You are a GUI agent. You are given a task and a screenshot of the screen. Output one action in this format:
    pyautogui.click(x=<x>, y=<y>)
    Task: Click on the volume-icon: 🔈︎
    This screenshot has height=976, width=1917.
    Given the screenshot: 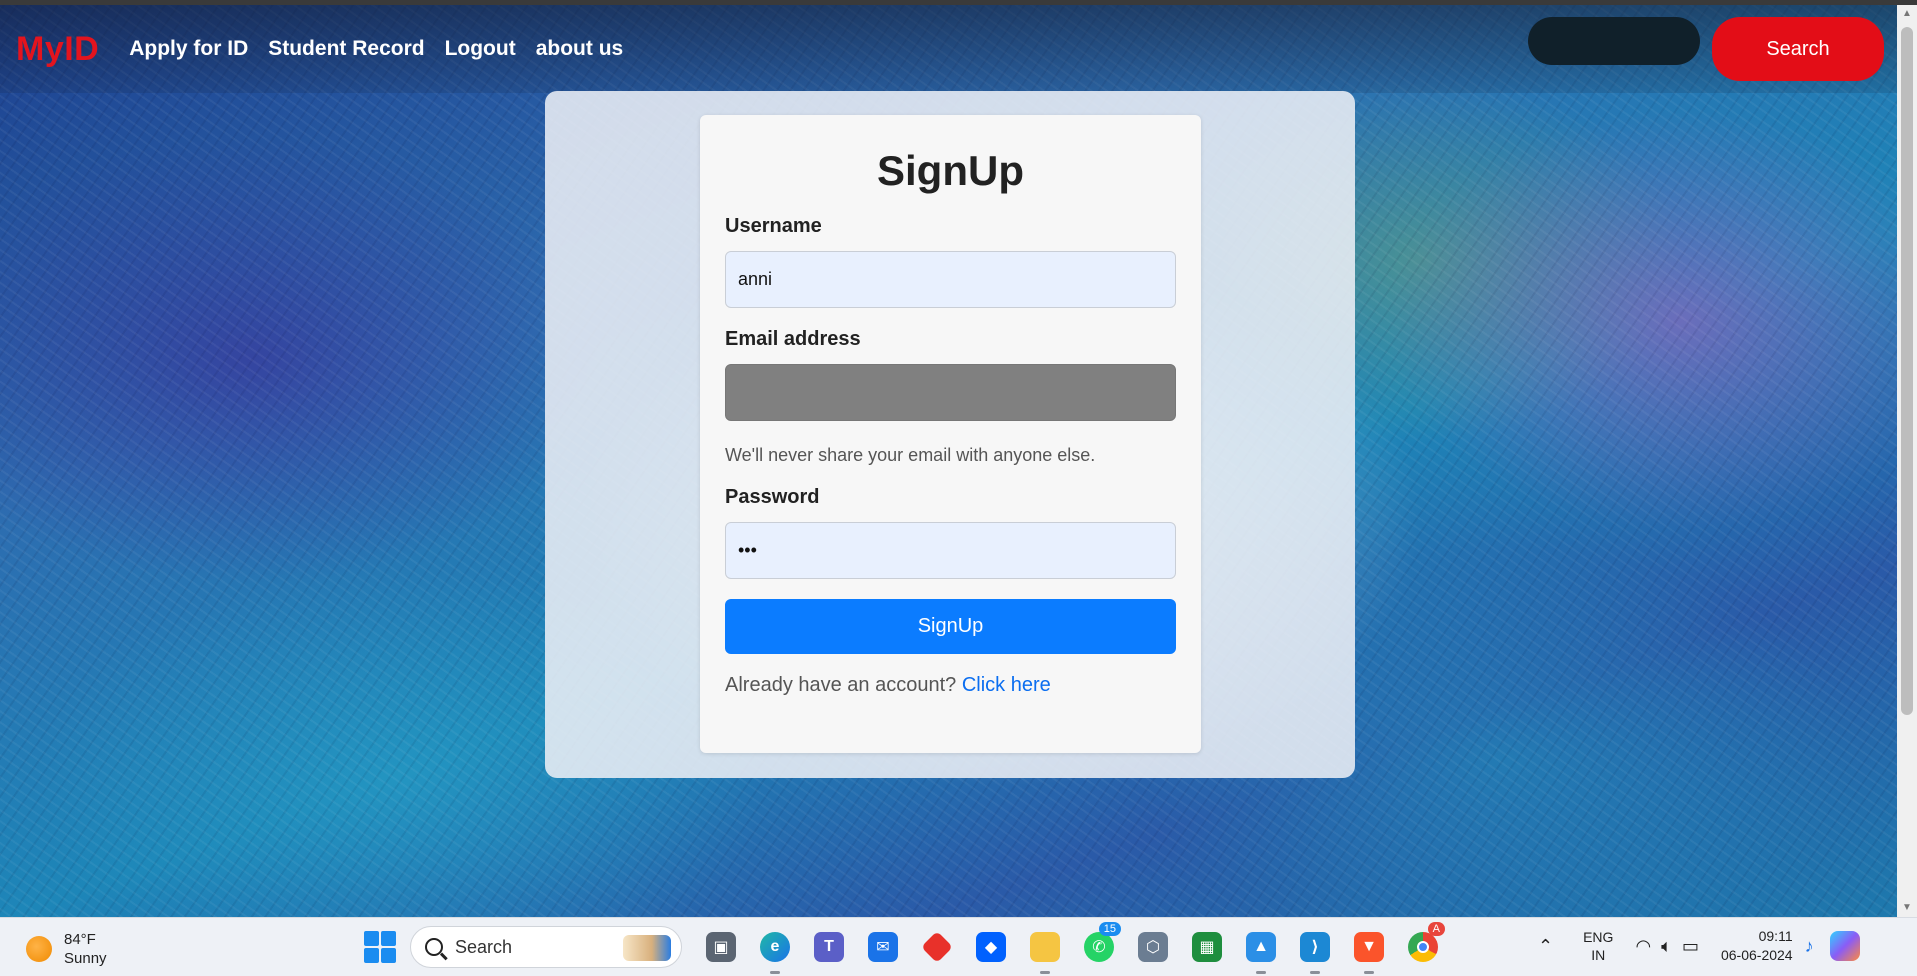 What is the action you would take?
    pyautogui.click(x=1666, y=946)
    